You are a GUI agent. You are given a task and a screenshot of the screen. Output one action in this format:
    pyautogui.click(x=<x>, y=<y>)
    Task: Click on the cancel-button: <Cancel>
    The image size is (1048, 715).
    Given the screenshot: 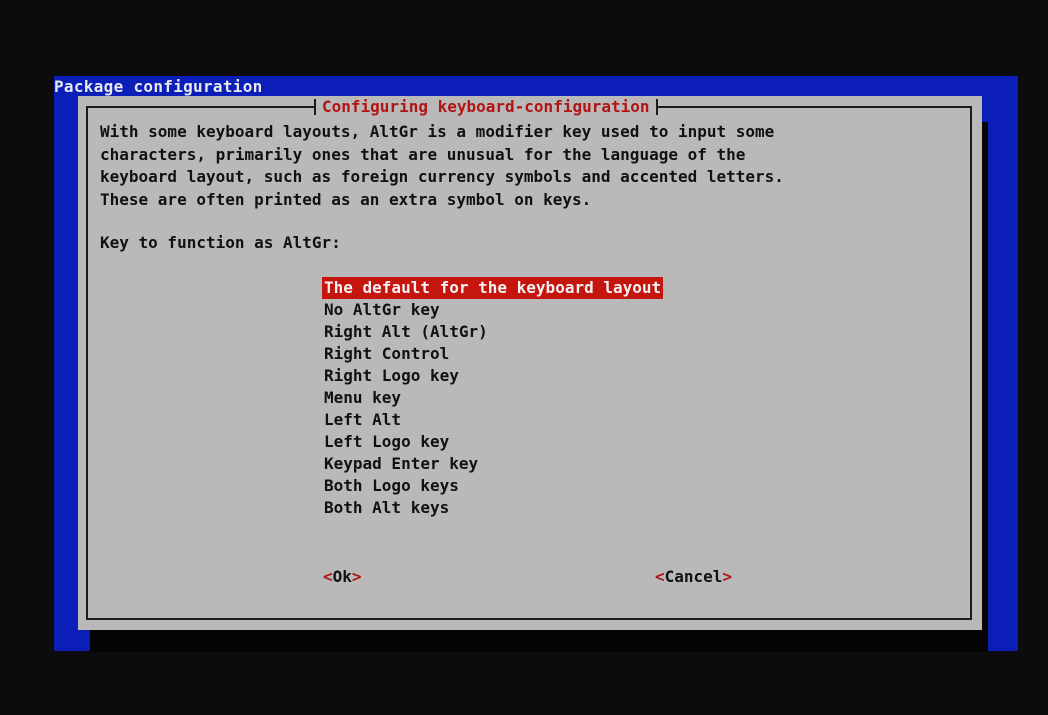 What is the action you would take?
    pyautogui.click(x=693, y=576)
    